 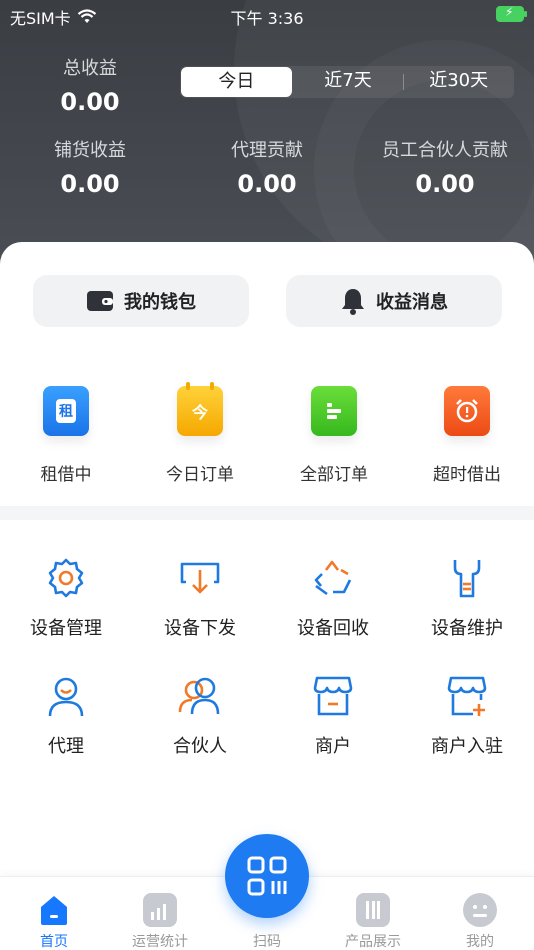 I want to click on battery-charging-icon: ⚡, so click(x=511, y=13).